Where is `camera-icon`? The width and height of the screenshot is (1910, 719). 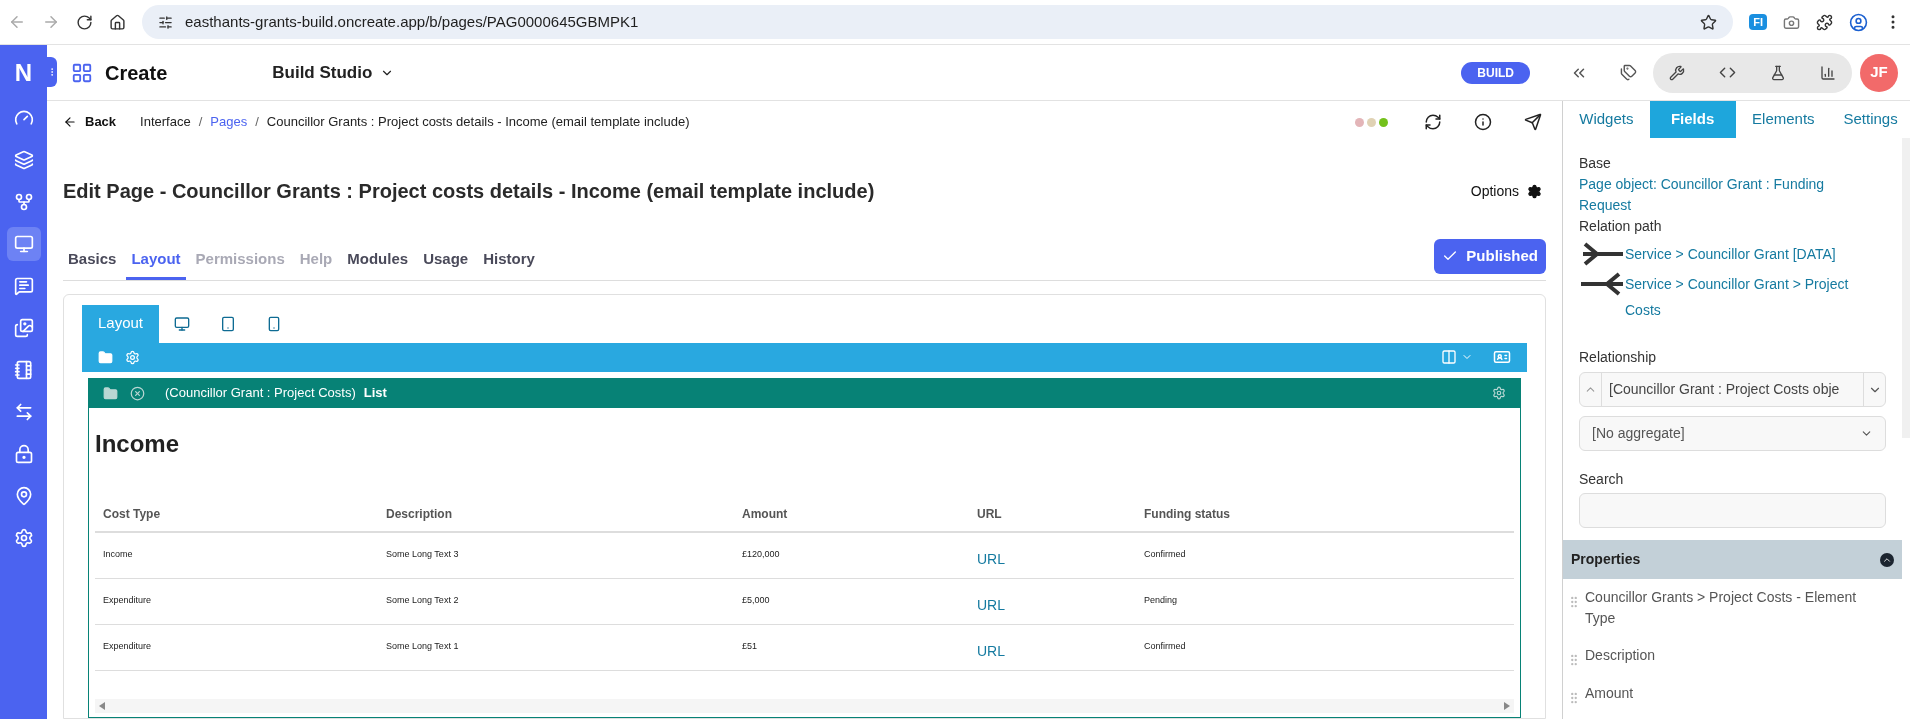 camera-icon is located at coordinates (1791, 22).